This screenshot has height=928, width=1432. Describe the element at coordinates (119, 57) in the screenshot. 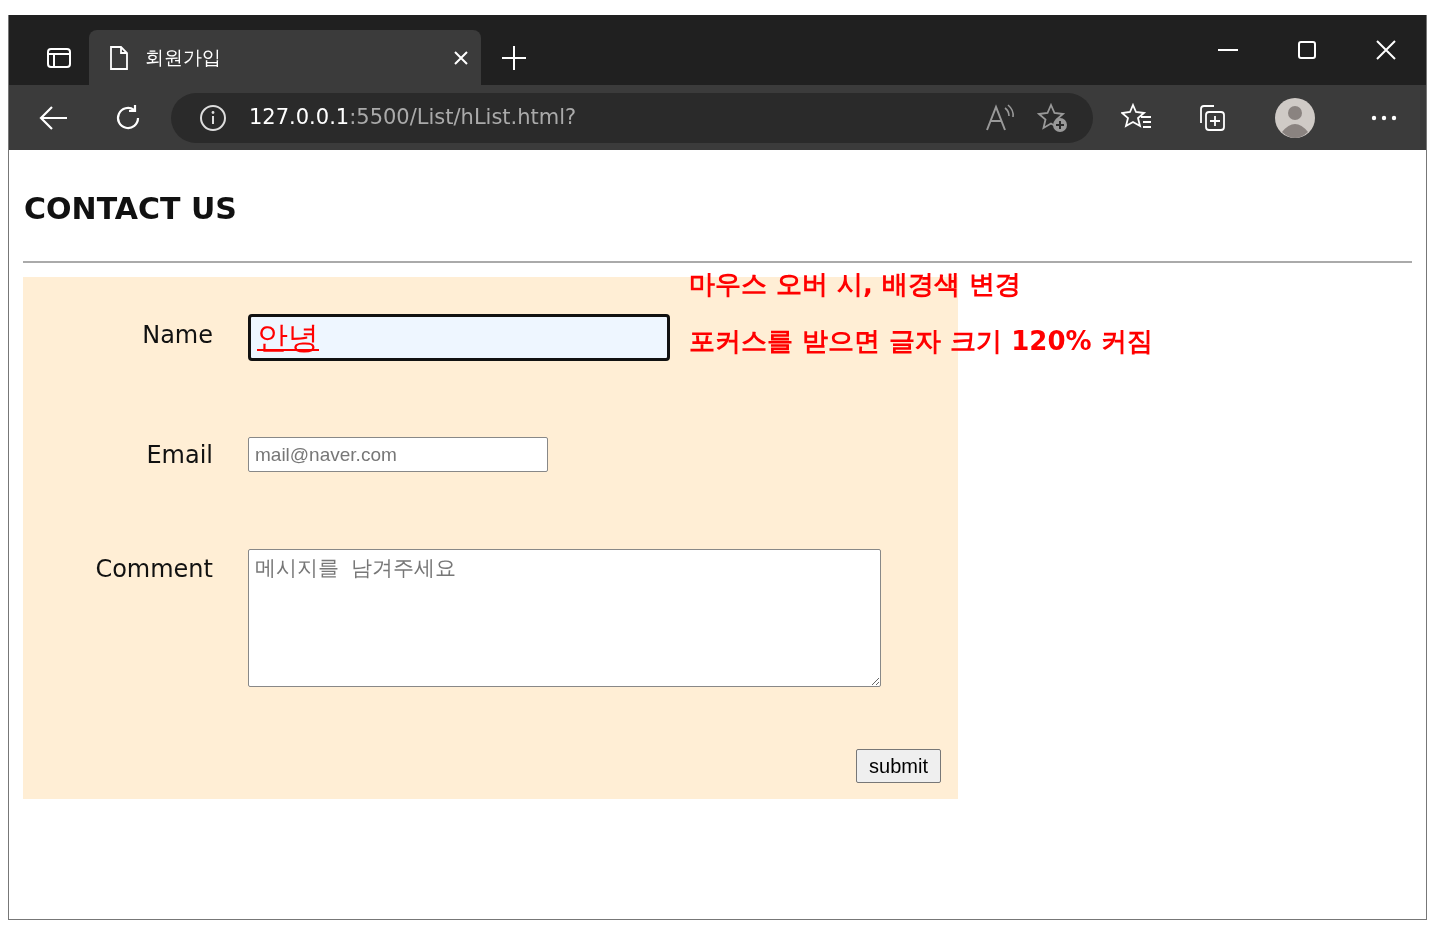

I see `document-icon` at that location.